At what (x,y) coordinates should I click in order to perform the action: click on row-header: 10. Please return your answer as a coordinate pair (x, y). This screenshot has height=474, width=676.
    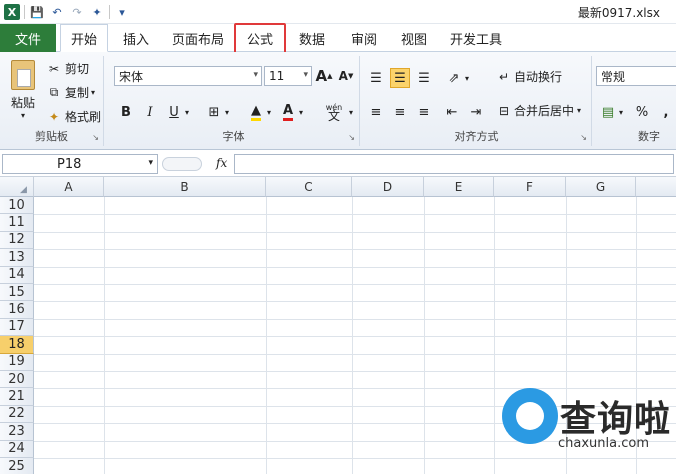
    Looking at the image, I should click on (17, 206).